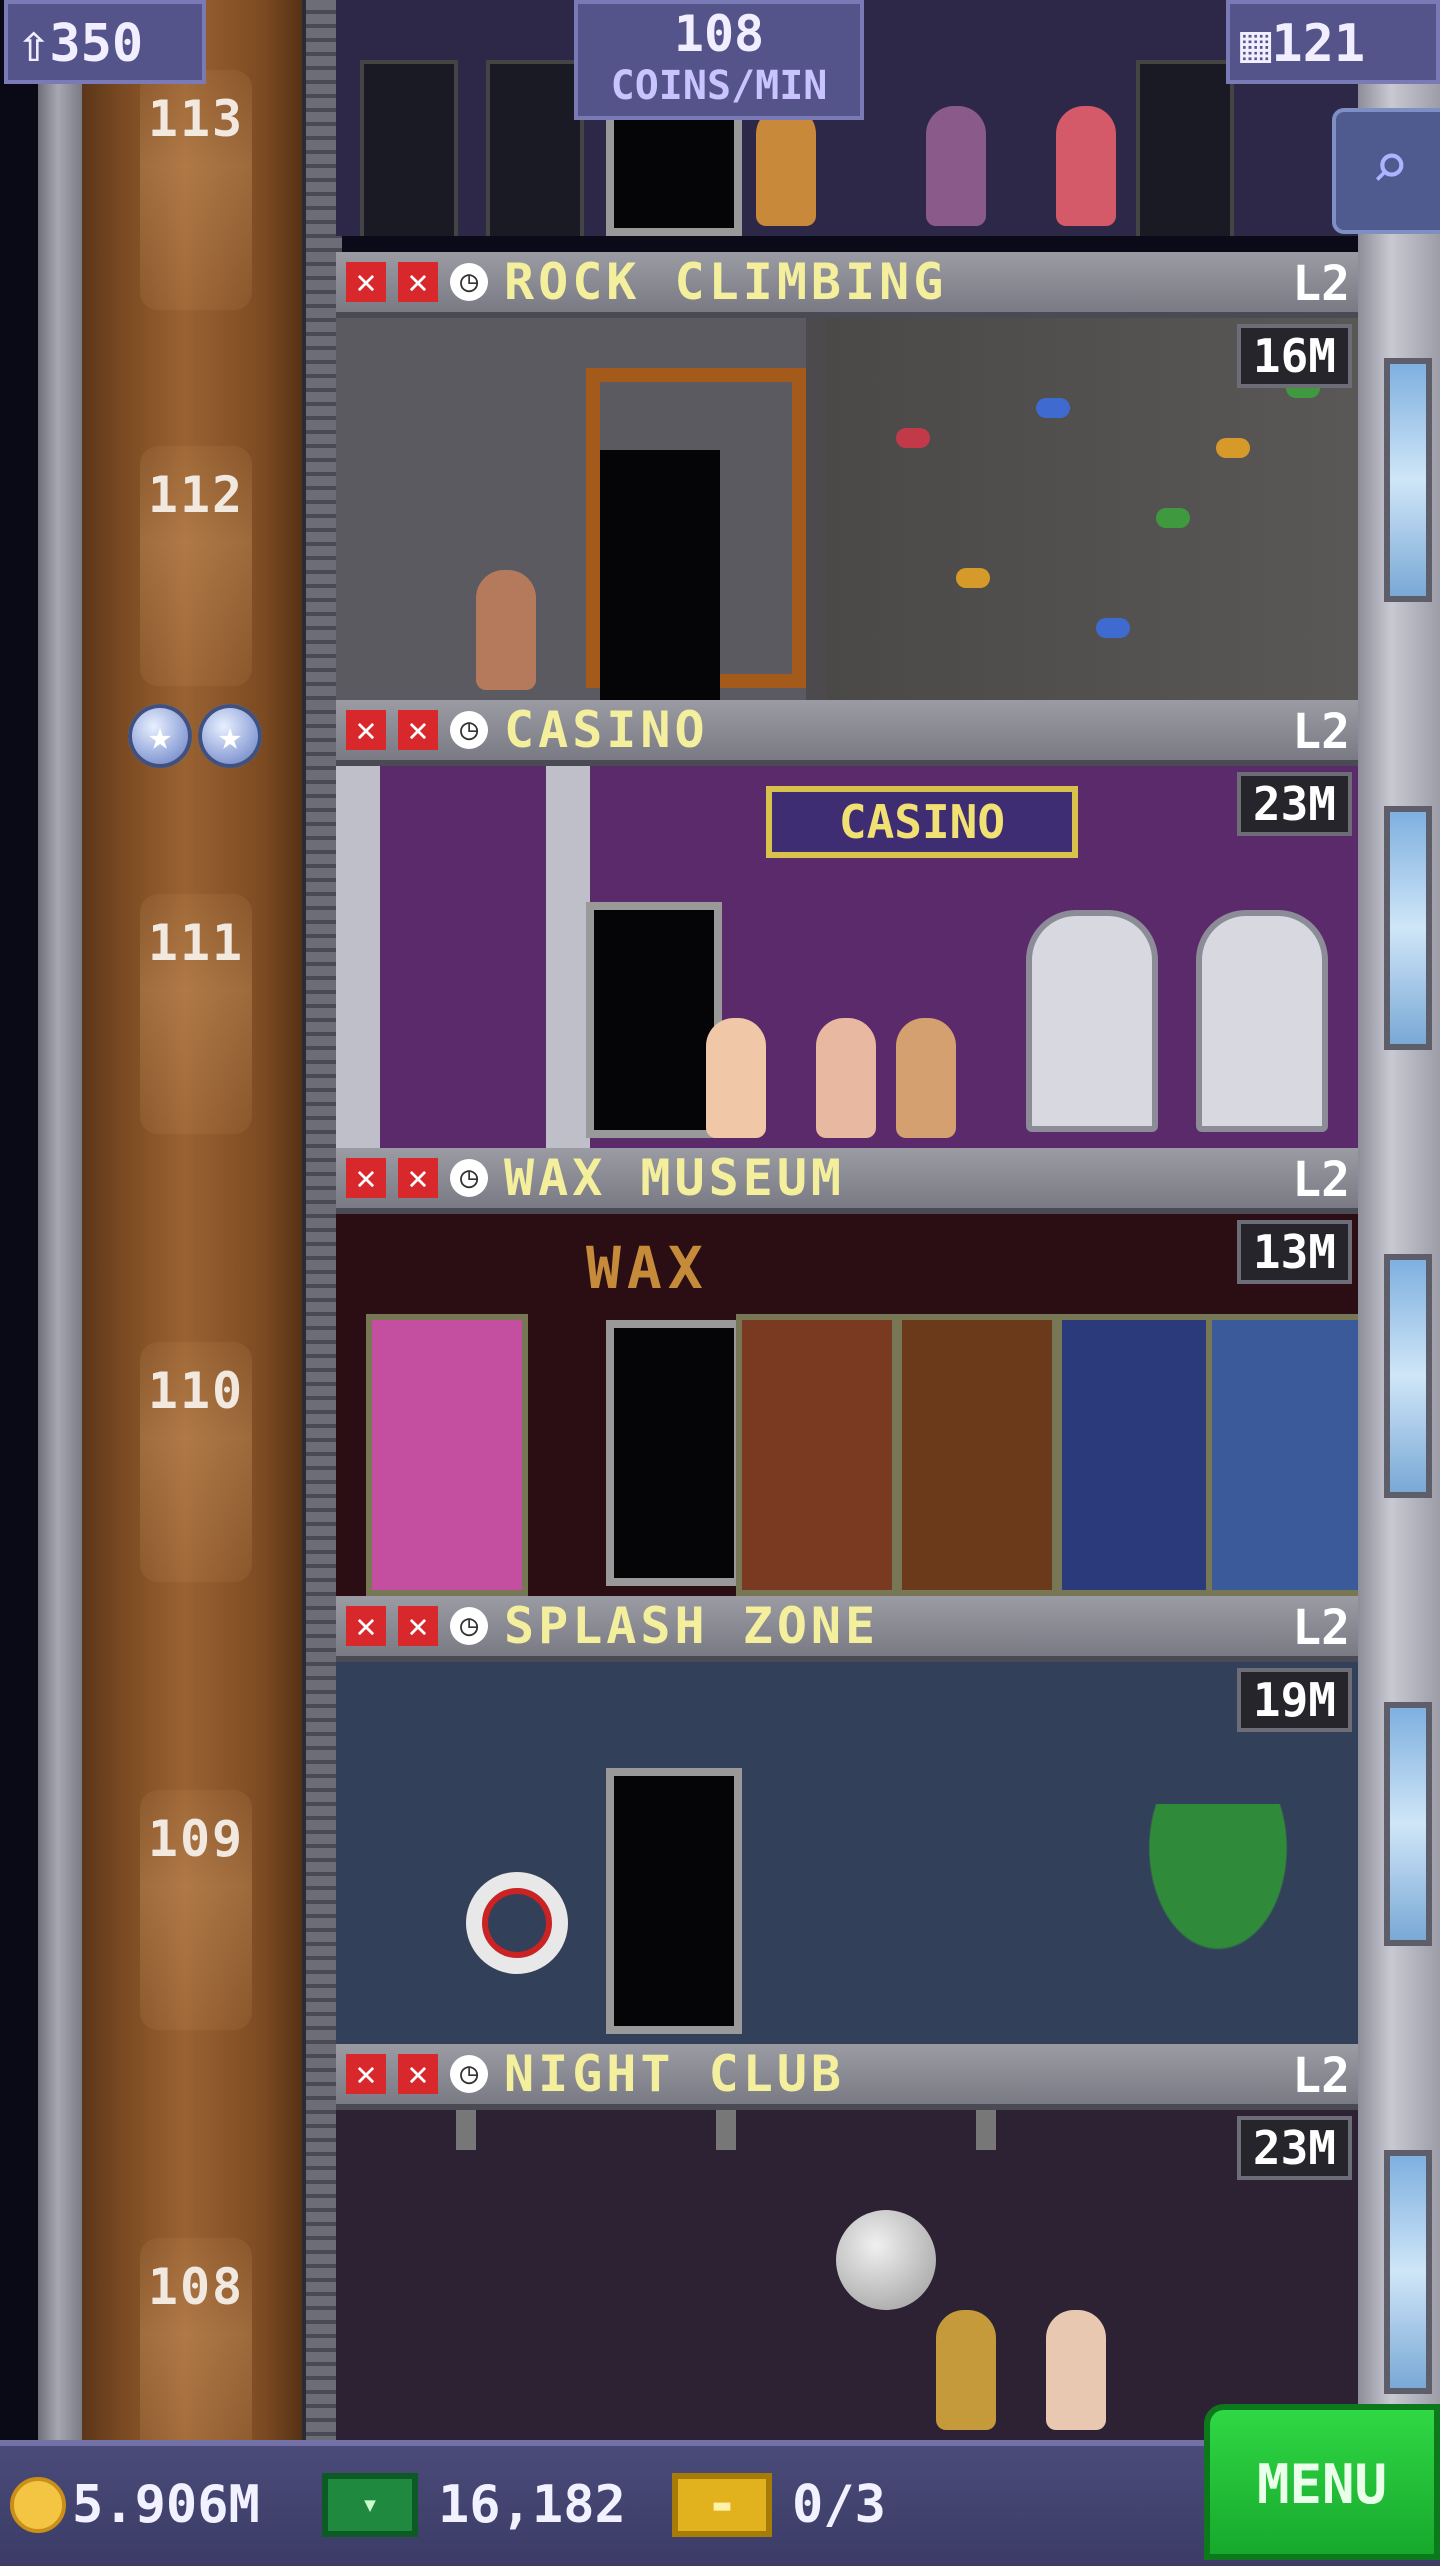 The image size is (1440, 2566). What do you see at coordinates (370, 2505) in the screenshot?
I see `bux-icon: ▾` at bounding box center [370, 2505].